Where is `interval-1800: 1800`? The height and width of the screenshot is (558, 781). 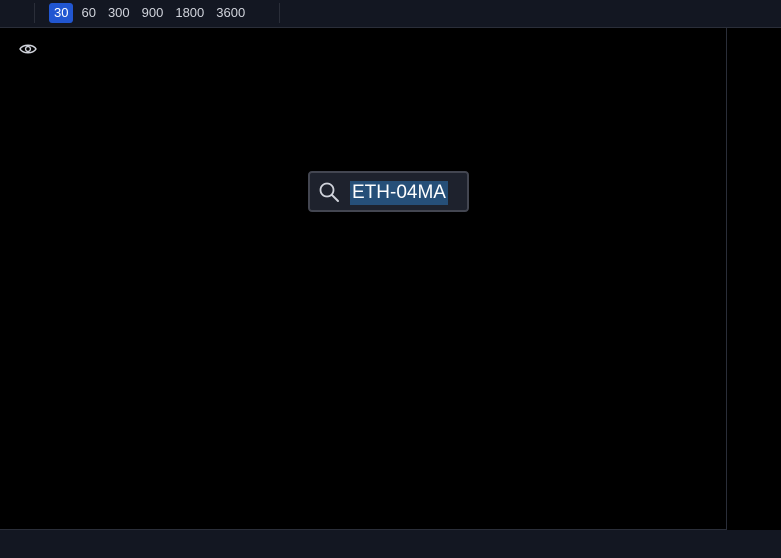 interval-1800: 1800 is located at coordinates (189, 13).